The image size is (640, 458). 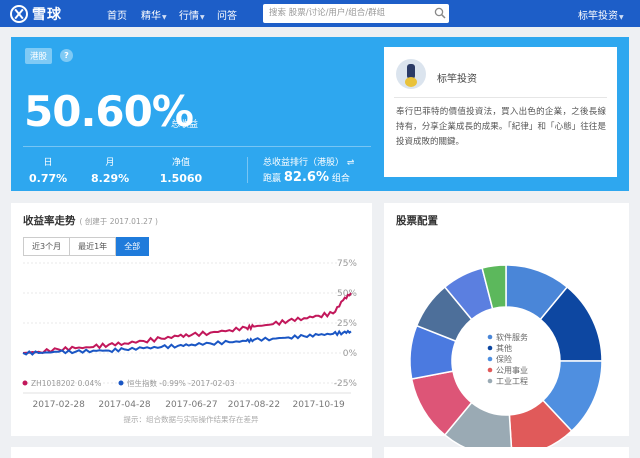 What do you see at coordinates (154, 14) in the screenshot?
I see `nav-item-featured: 精华▼` at bounding box center [154, 14].